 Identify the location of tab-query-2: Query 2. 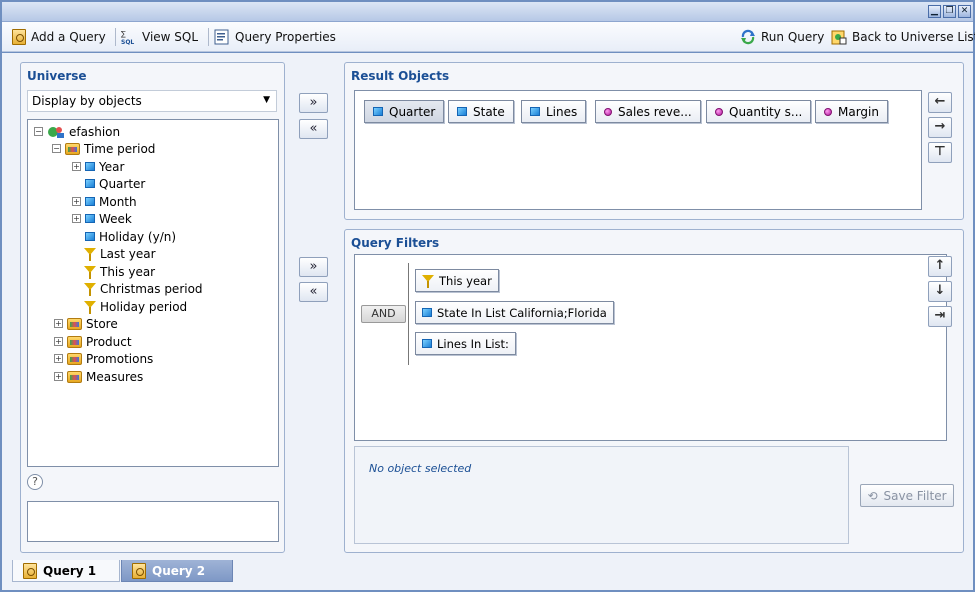
(177, 571).